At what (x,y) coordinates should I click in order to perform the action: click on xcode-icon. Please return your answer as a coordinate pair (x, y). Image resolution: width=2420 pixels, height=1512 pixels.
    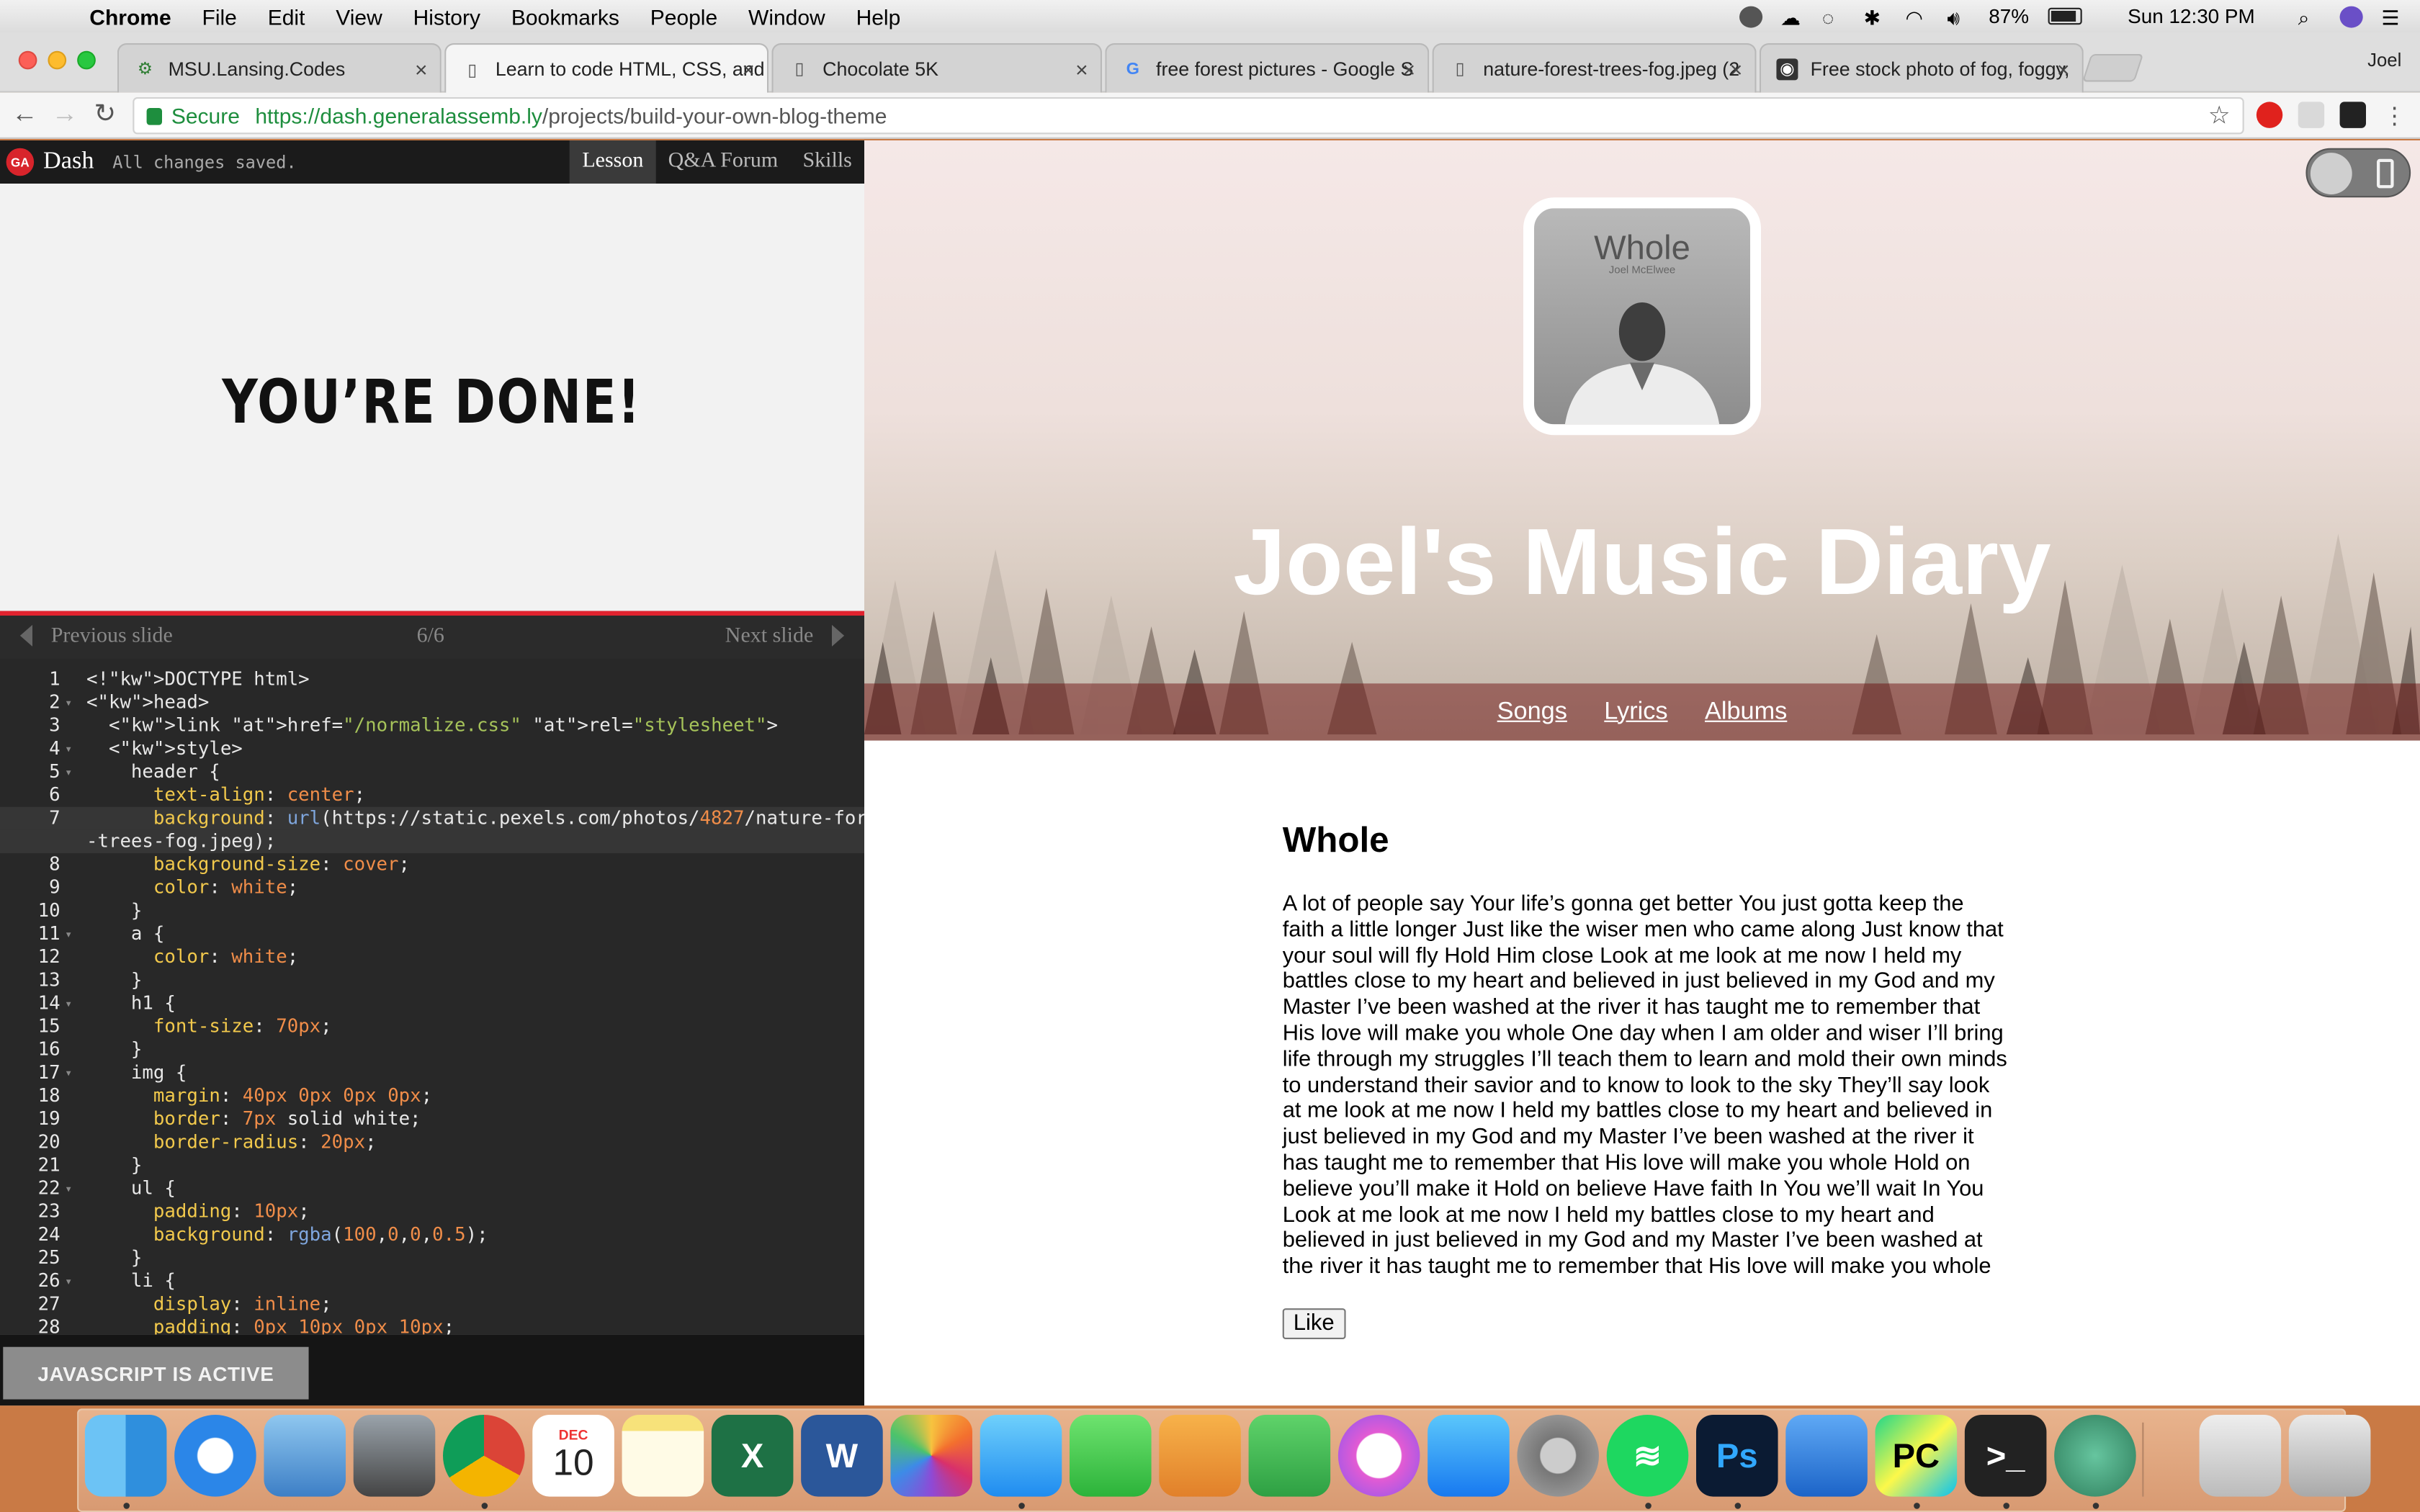
    Looking at the image, I should click on (1827, 1455).